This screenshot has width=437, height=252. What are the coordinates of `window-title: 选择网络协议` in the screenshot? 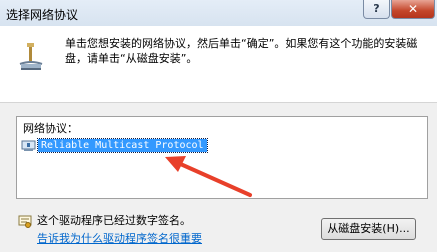 It's located at (42, 15).